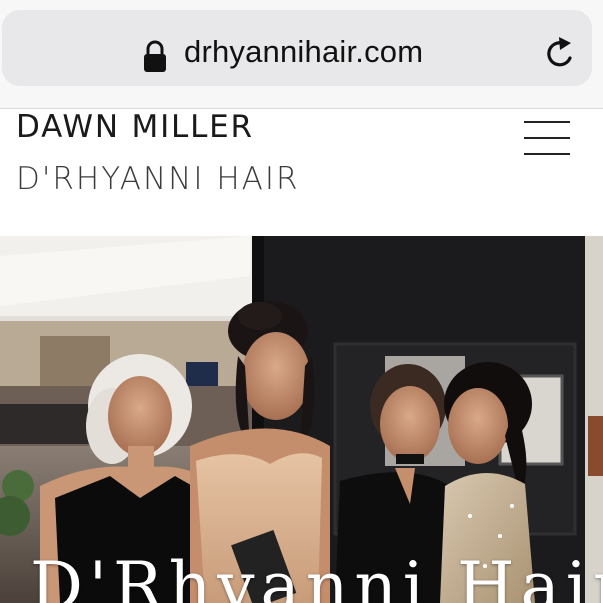 The image size is (603, 603). I want to click on address-bar: drhyannihair.com, so click(297, 48).